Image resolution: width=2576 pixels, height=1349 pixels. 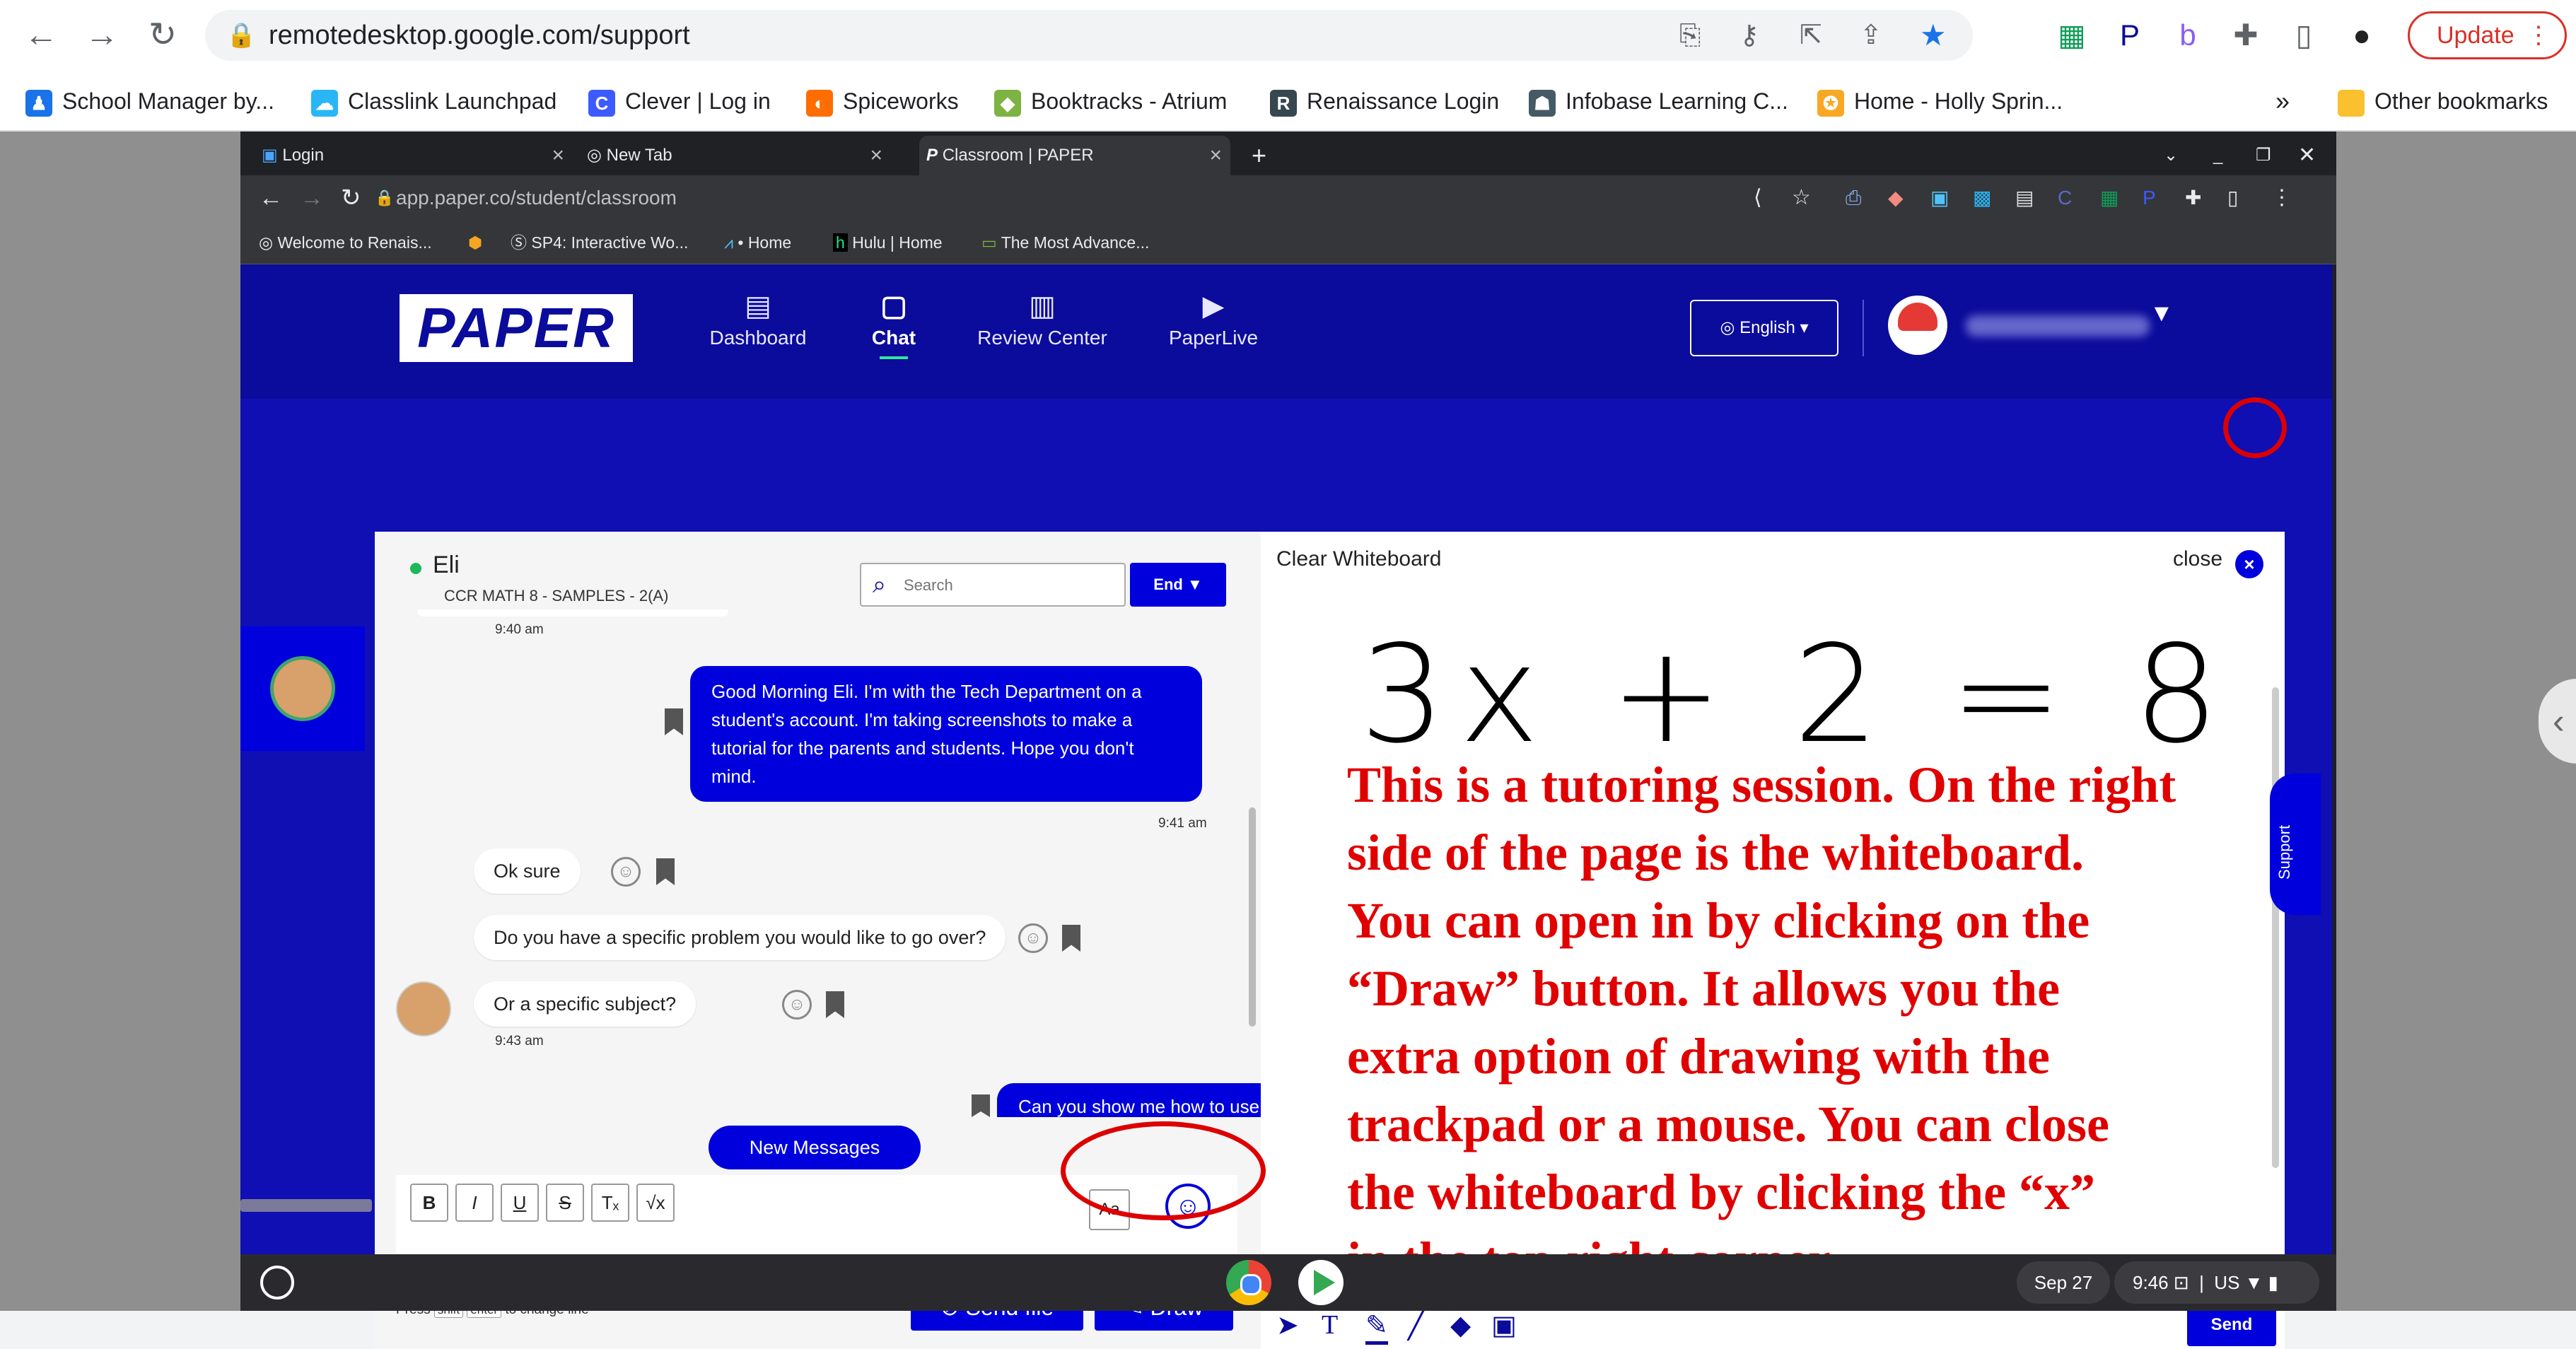 What do you see at coordinates (433, 101) in the screenshot?
I see `bookmark-classlink: ☁ Classlink Launchpad` at bounding box center [433, 101].